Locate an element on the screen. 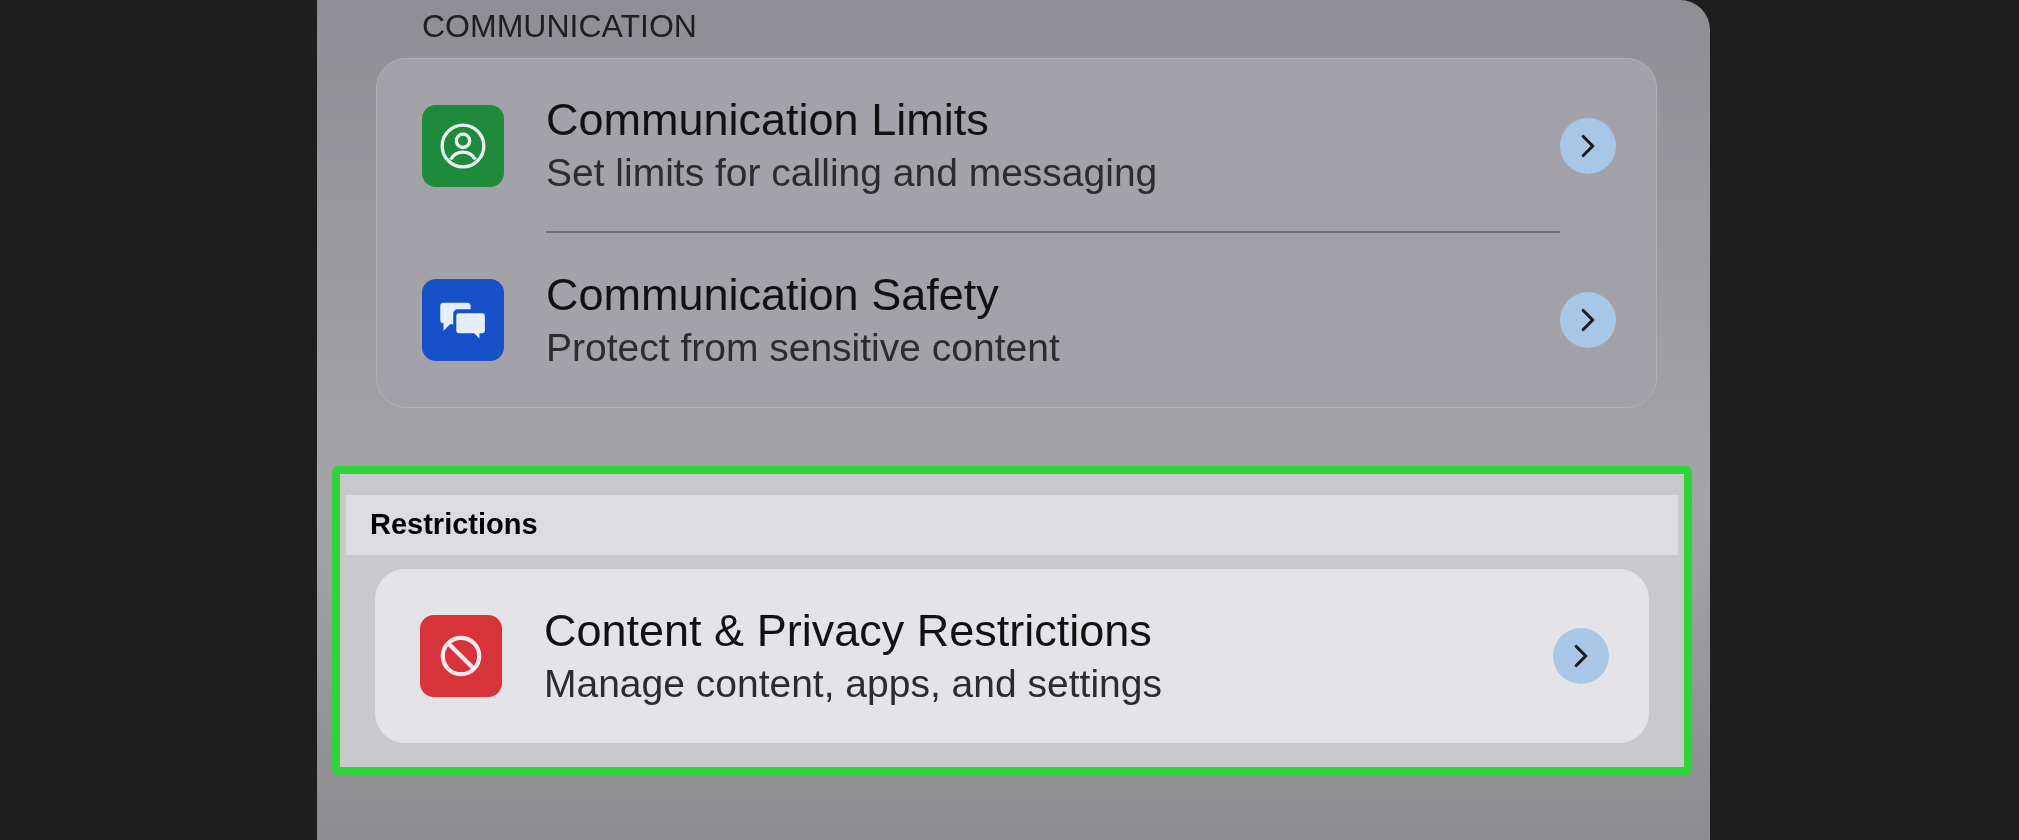 The height and width of the screenshot is (840, 2019). row-title: Communication Limits is located at coordinates (768, 120).